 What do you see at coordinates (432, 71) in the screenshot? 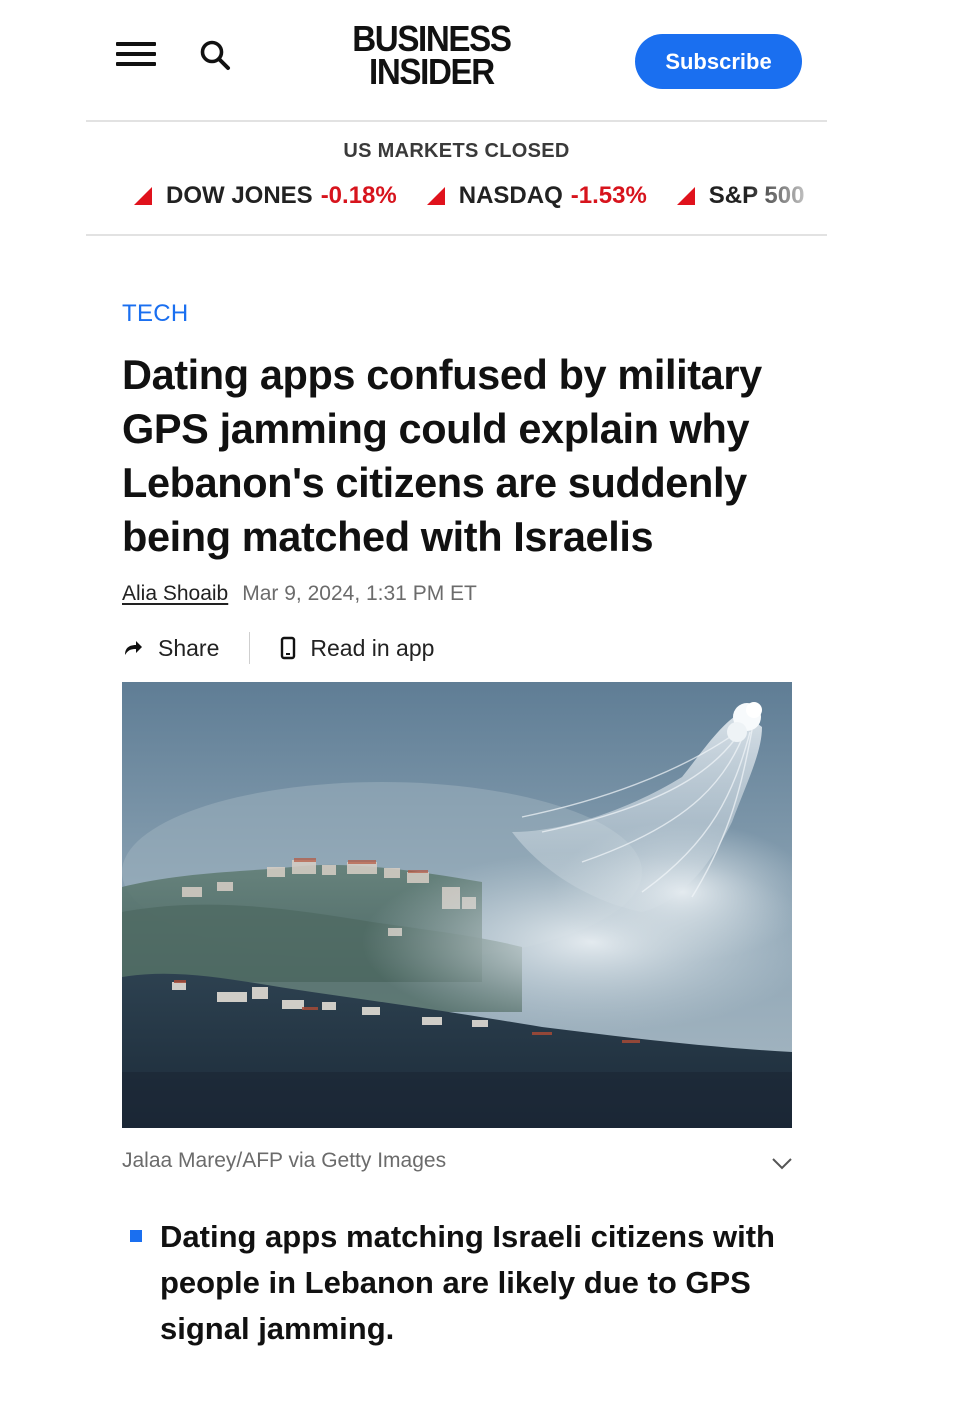
I see `logo-line-2: INSIDER` at bounding box center [432, 71].